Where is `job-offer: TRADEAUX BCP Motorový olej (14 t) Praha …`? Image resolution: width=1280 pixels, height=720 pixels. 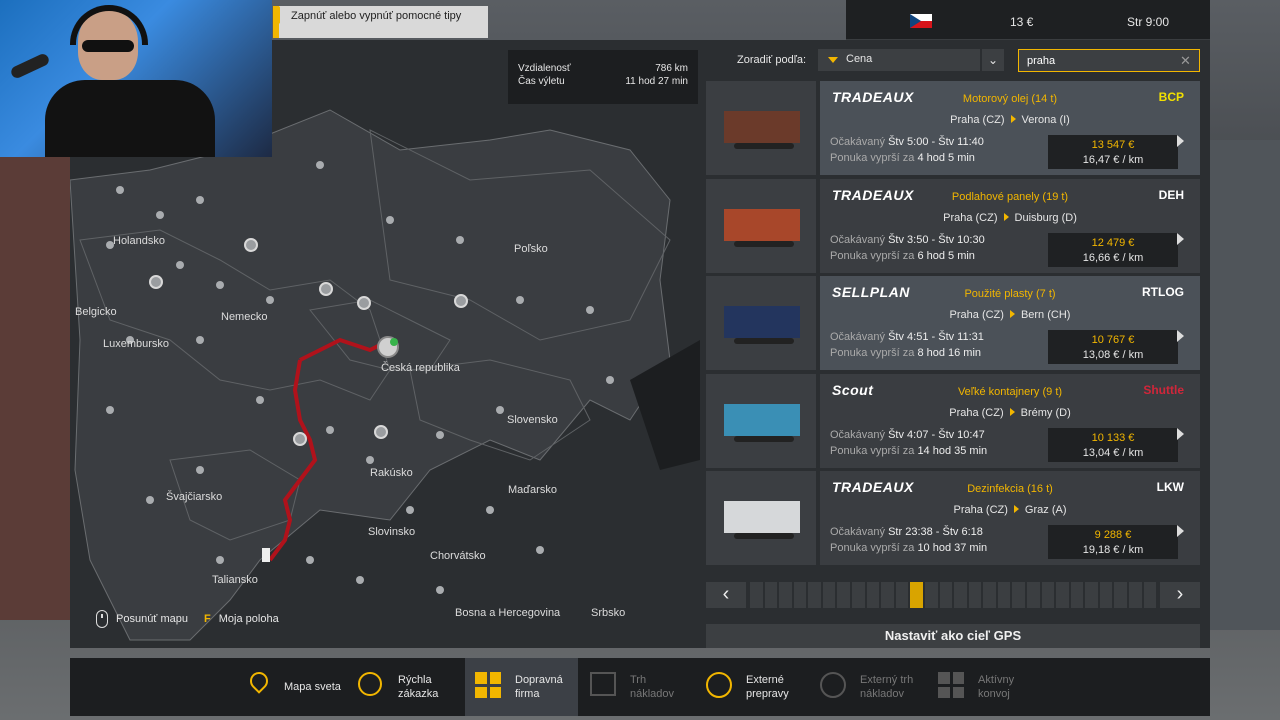
job-offer: TRADEAUX BCP Motorový olej (14 t) Praha … is located at coordinates (953, 128).